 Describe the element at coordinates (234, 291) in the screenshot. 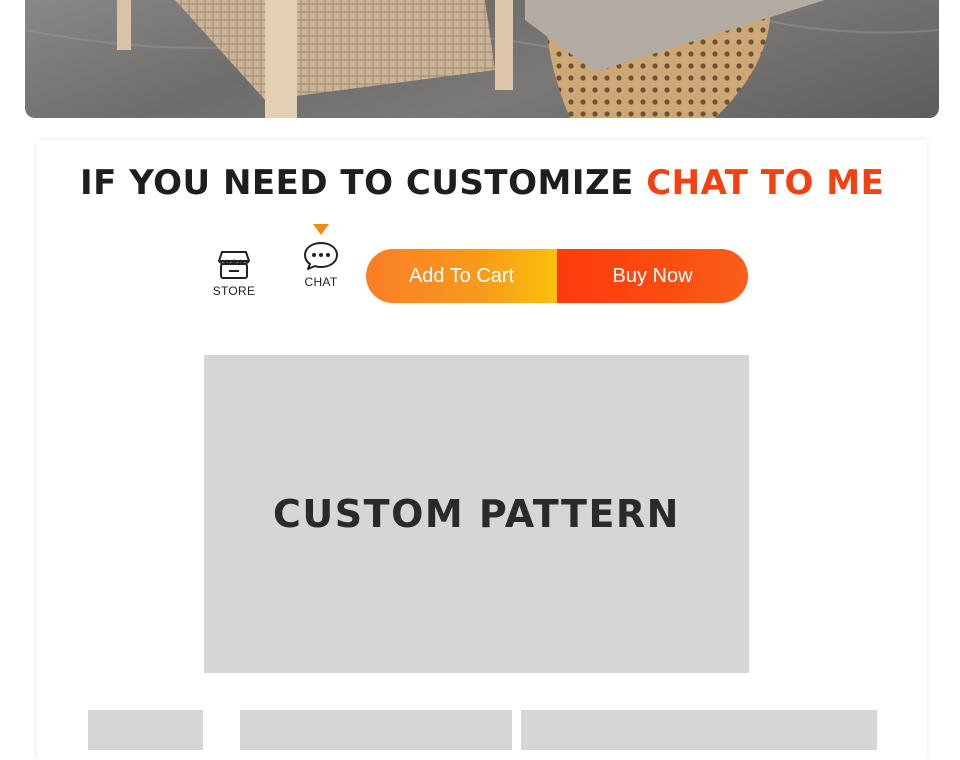

I see `store-label: STORE` at that location.